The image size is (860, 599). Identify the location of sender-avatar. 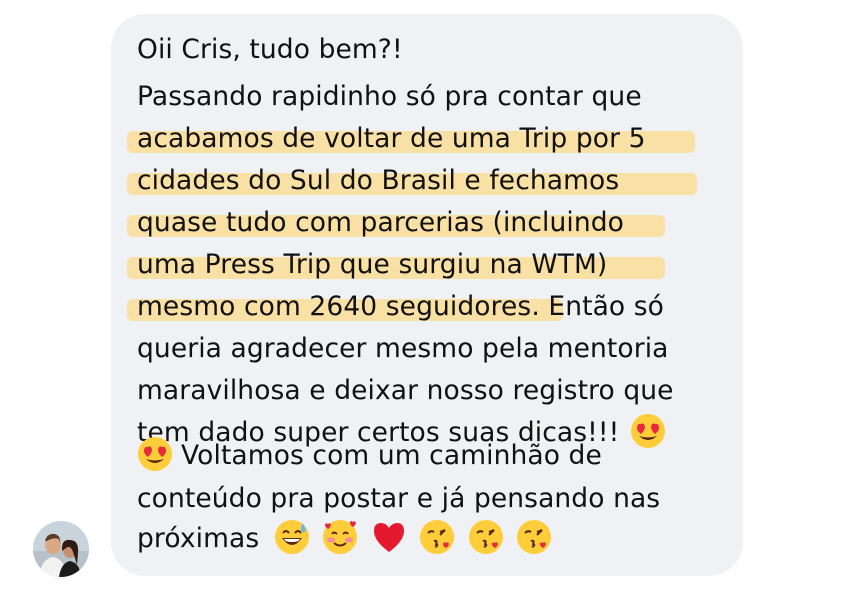
(61, 549).